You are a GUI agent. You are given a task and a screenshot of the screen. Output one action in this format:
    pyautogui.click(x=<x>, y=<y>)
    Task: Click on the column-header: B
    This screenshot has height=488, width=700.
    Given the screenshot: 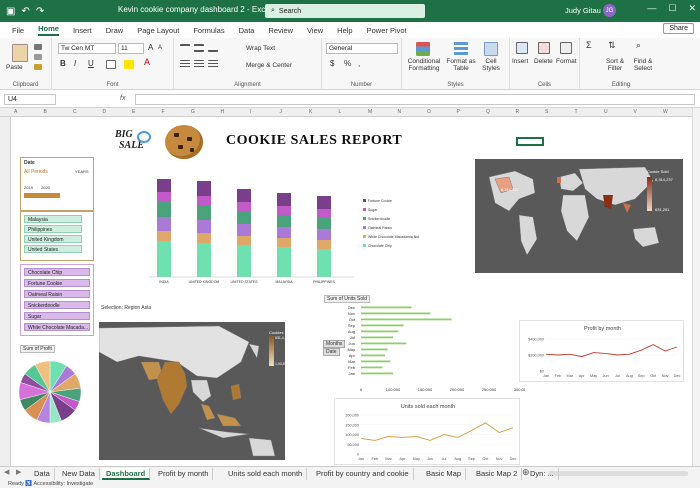 What is the action you would take?
    pyautogui.click(x=45, y=112)
    